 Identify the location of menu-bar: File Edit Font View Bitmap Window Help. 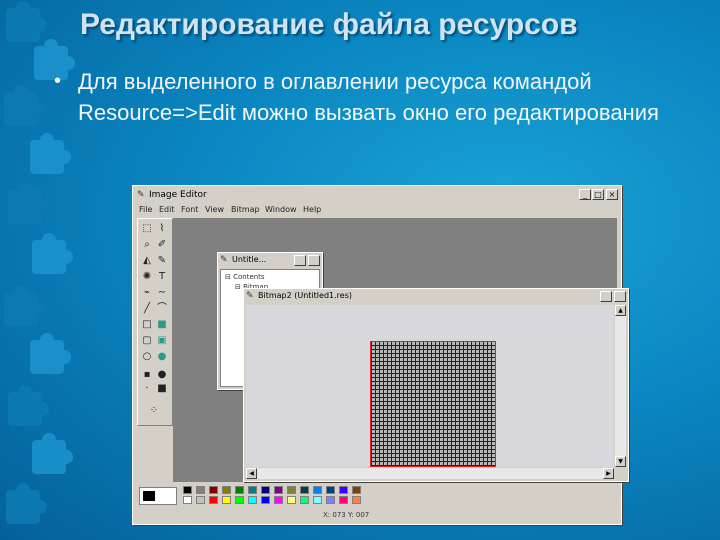
(377, 210).